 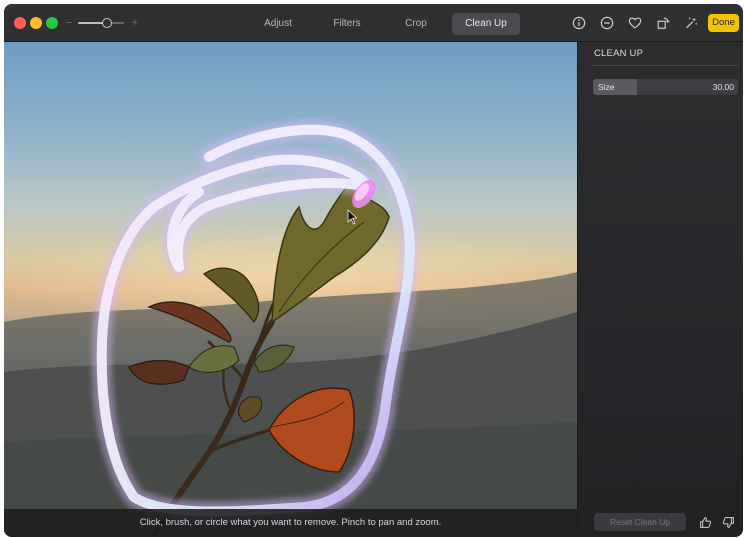 What do you see at coordinates (278, 24) in the screenshot?
I see `tab-adjust: Adjust` at bounding box center [278, 24].